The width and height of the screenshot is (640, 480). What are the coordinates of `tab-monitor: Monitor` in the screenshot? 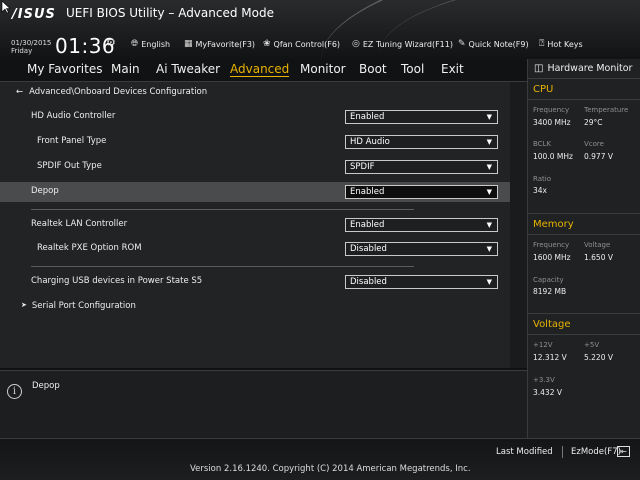 It's located at (323, 69).